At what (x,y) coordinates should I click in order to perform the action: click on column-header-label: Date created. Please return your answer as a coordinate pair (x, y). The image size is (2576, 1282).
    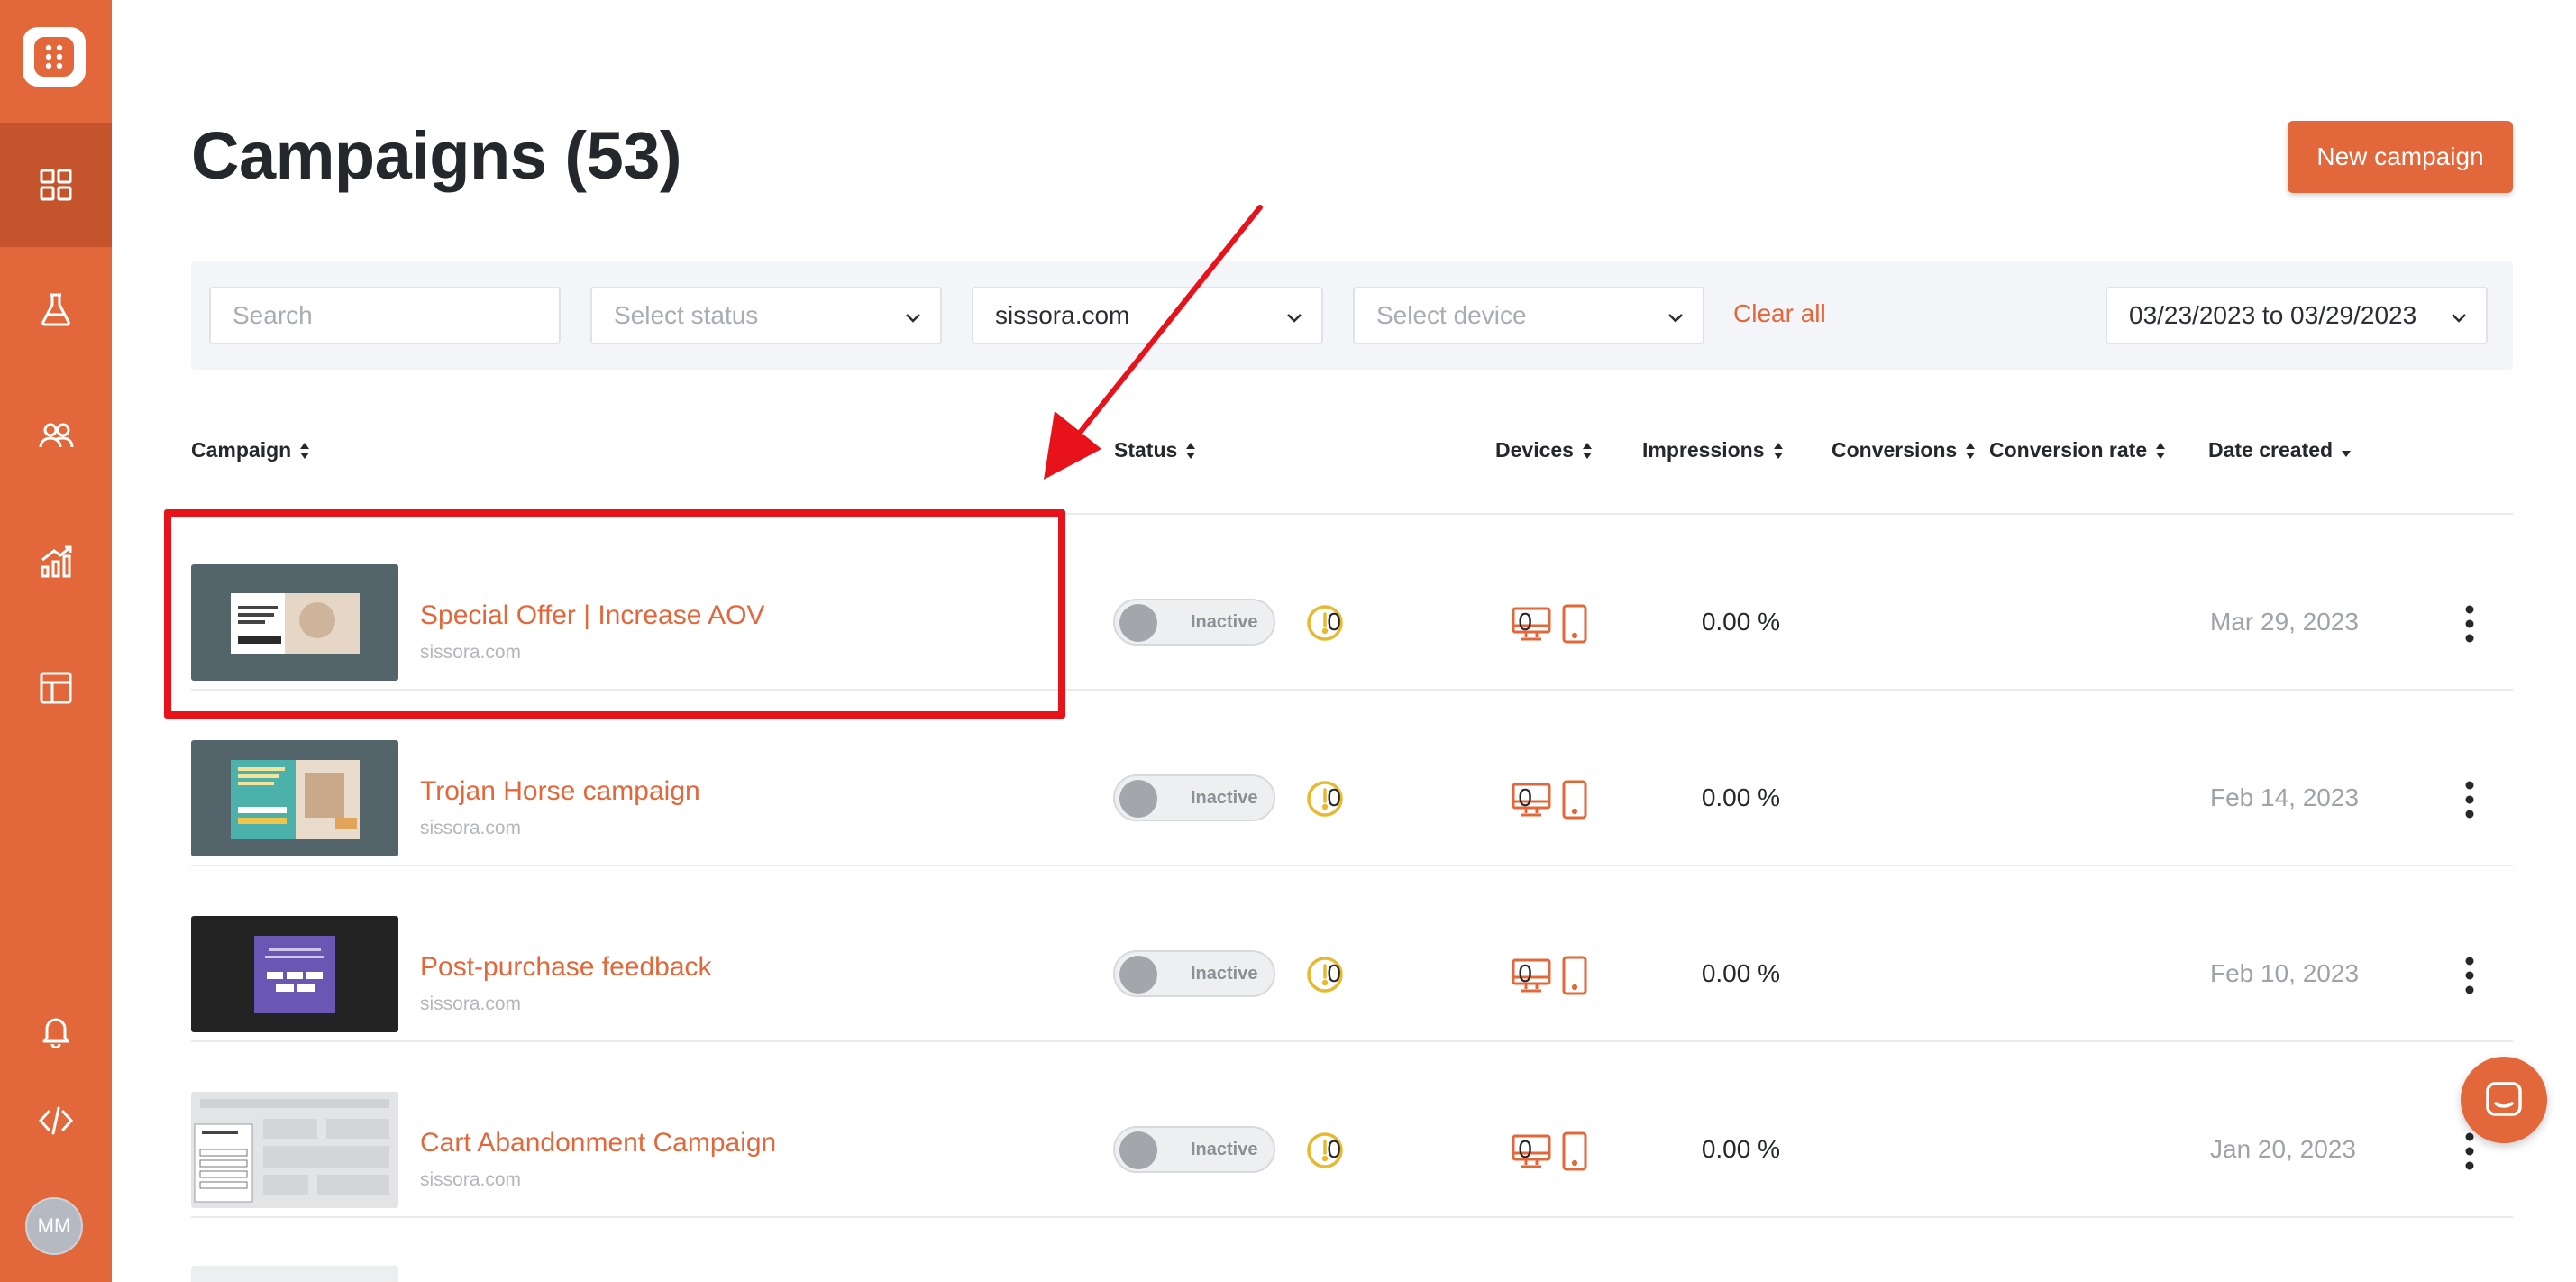
    Looking at the image, I should click on (2271, 450).